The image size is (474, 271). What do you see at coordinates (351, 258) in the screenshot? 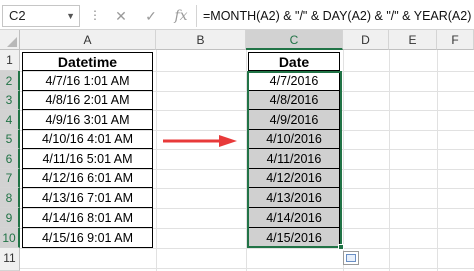
I see `quick-analysis-icon` at bounding box center [351, 258].